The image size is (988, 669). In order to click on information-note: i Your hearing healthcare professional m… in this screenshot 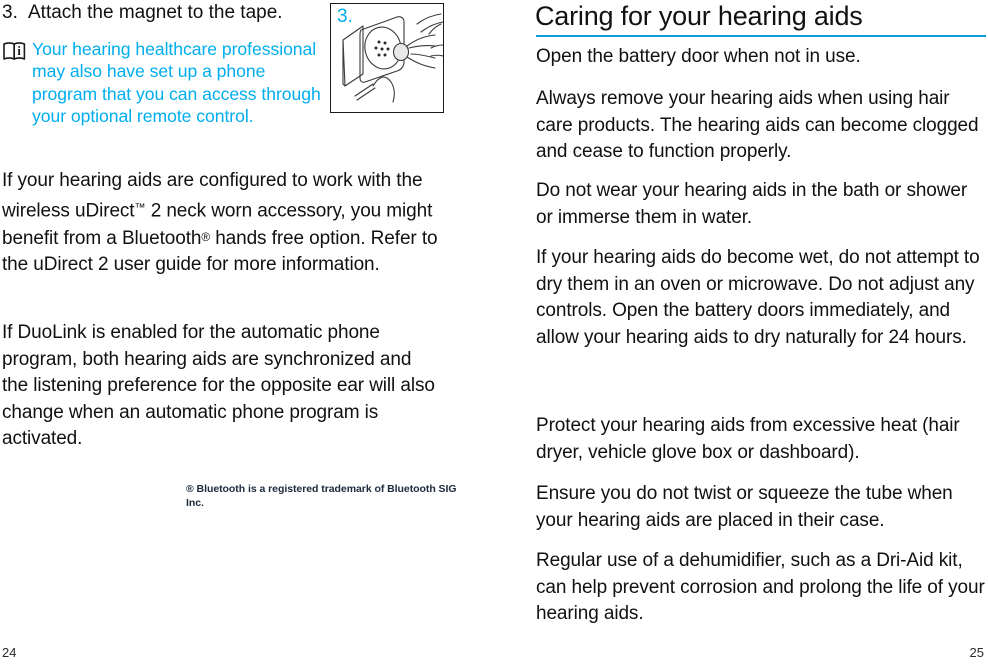, I will do `click(164, 82)`.